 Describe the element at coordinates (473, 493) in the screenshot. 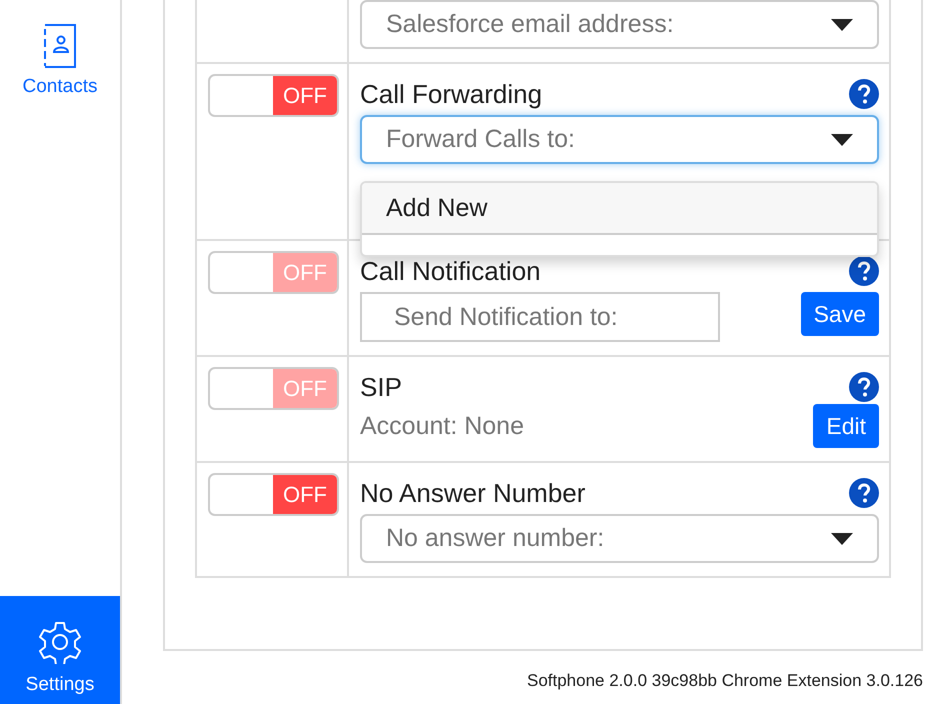

I see `setting-title: No Answer Number` at that location.